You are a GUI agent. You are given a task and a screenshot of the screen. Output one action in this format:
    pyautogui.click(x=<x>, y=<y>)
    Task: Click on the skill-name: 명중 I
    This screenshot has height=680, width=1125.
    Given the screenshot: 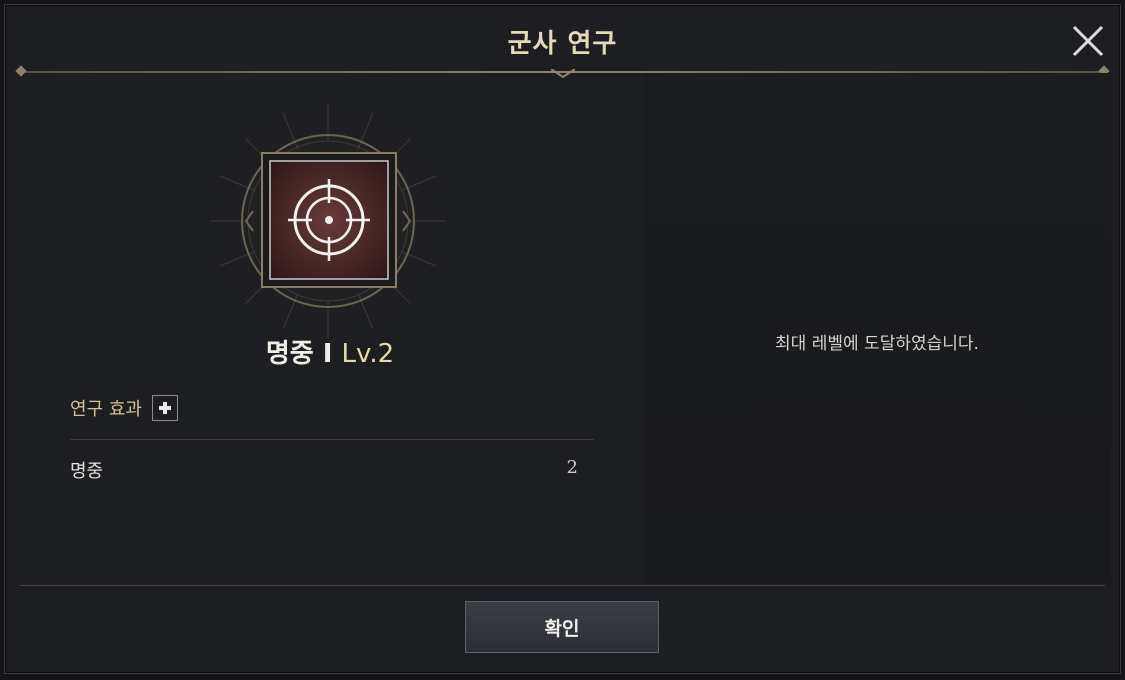 What is the action you would take?
    pyautogui.click(x=299, y=354)
    